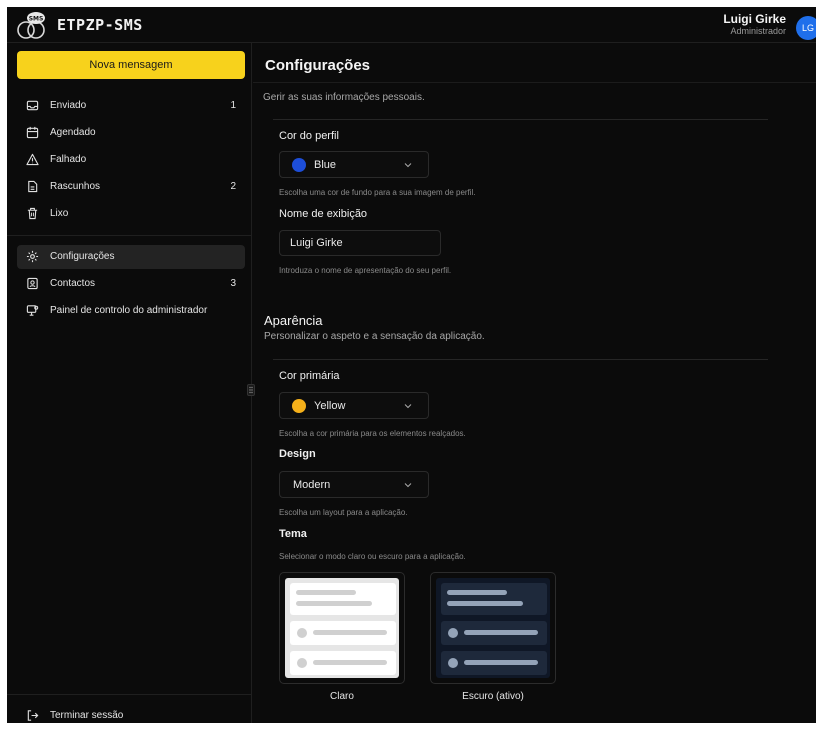 Image resolution: width=823 pixels, height=730 pixels. I want to click on header-divider, so click(534, 82).